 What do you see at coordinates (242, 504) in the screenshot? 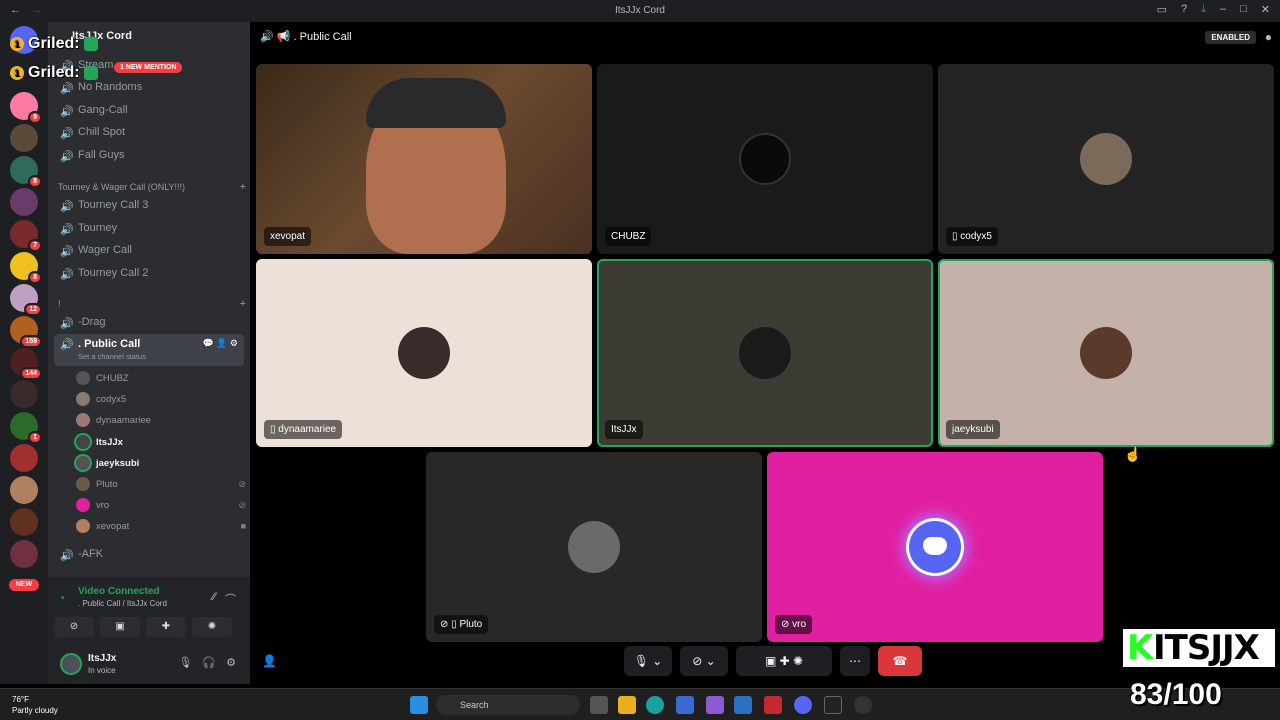
I see `muted-icon: ⊘` at bounding box center [242, 504].